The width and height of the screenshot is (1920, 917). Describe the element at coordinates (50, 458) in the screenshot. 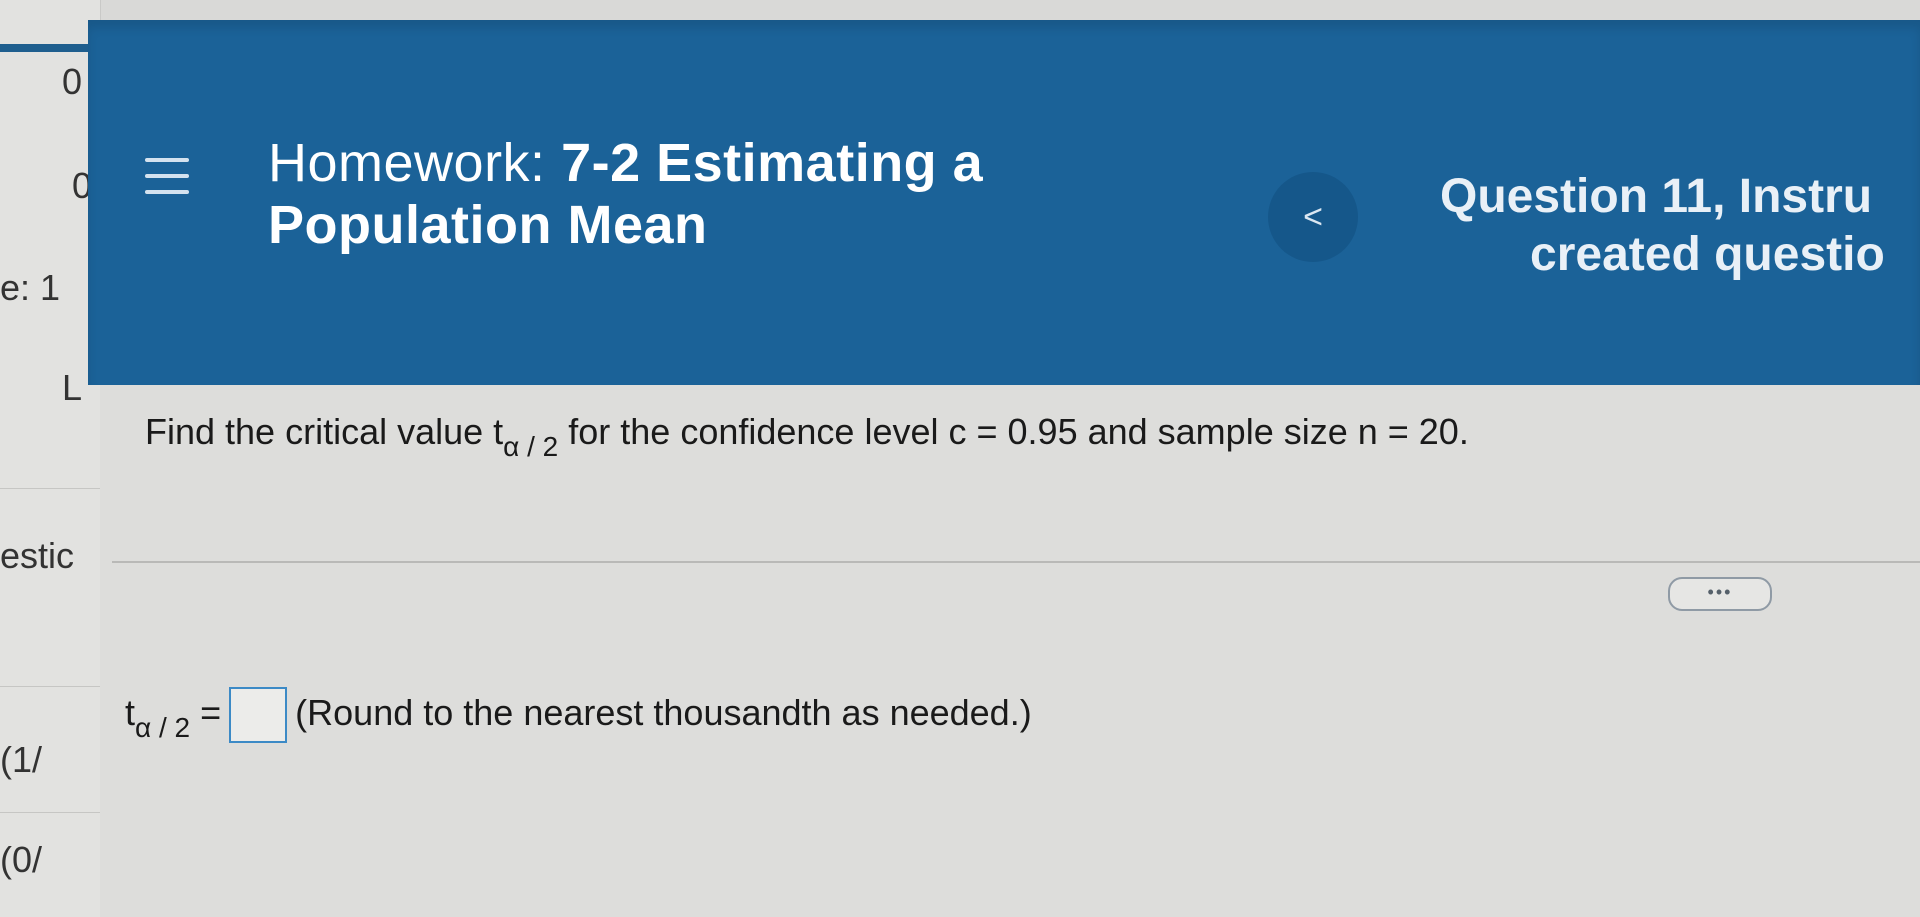

I see `sidebar: 0 0 e: 1 L estic (1/ (0/` at that location.